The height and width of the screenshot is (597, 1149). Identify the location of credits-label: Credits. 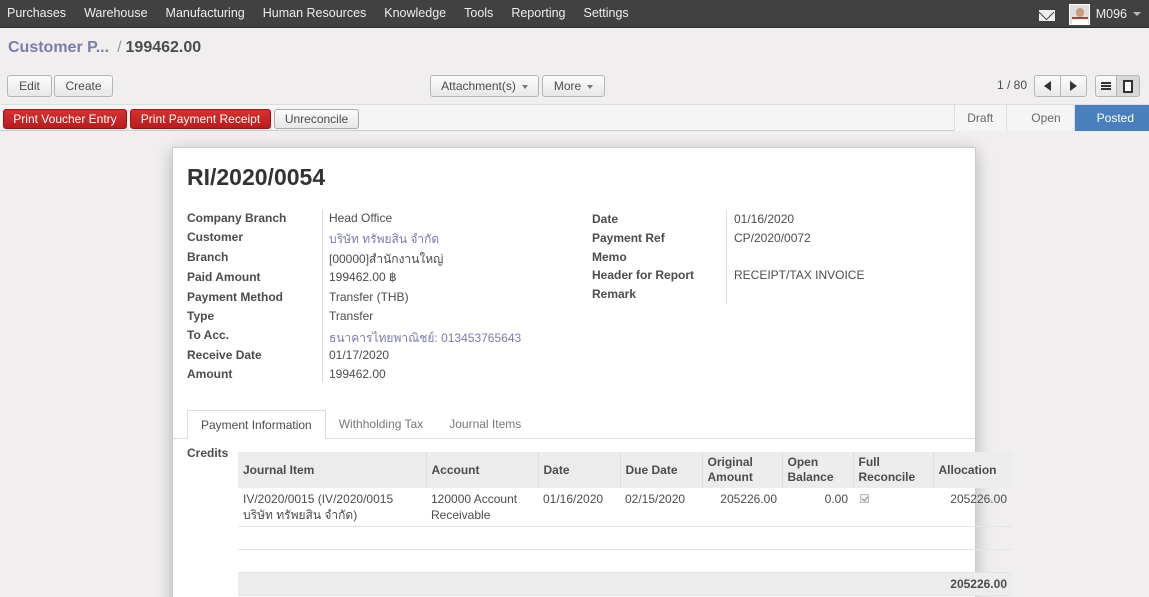
(208, 453).